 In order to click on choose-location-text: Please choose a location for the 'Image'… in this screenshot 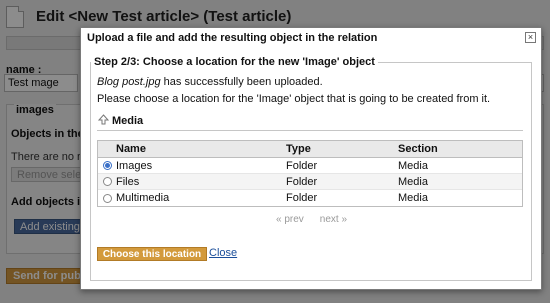, I will do `click(294, 99)`.